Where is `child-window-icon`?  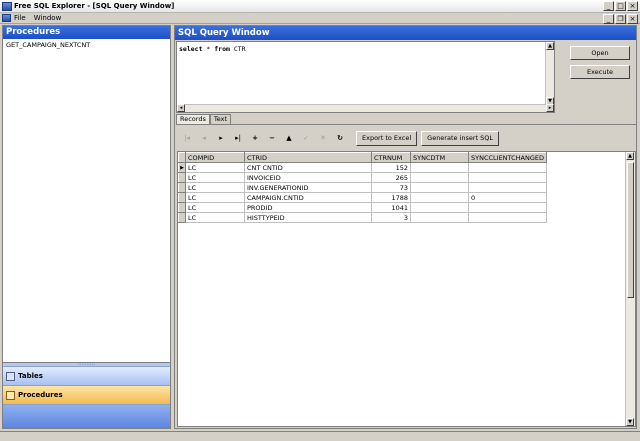
child-window-icon is located at coordinates (6, 18).